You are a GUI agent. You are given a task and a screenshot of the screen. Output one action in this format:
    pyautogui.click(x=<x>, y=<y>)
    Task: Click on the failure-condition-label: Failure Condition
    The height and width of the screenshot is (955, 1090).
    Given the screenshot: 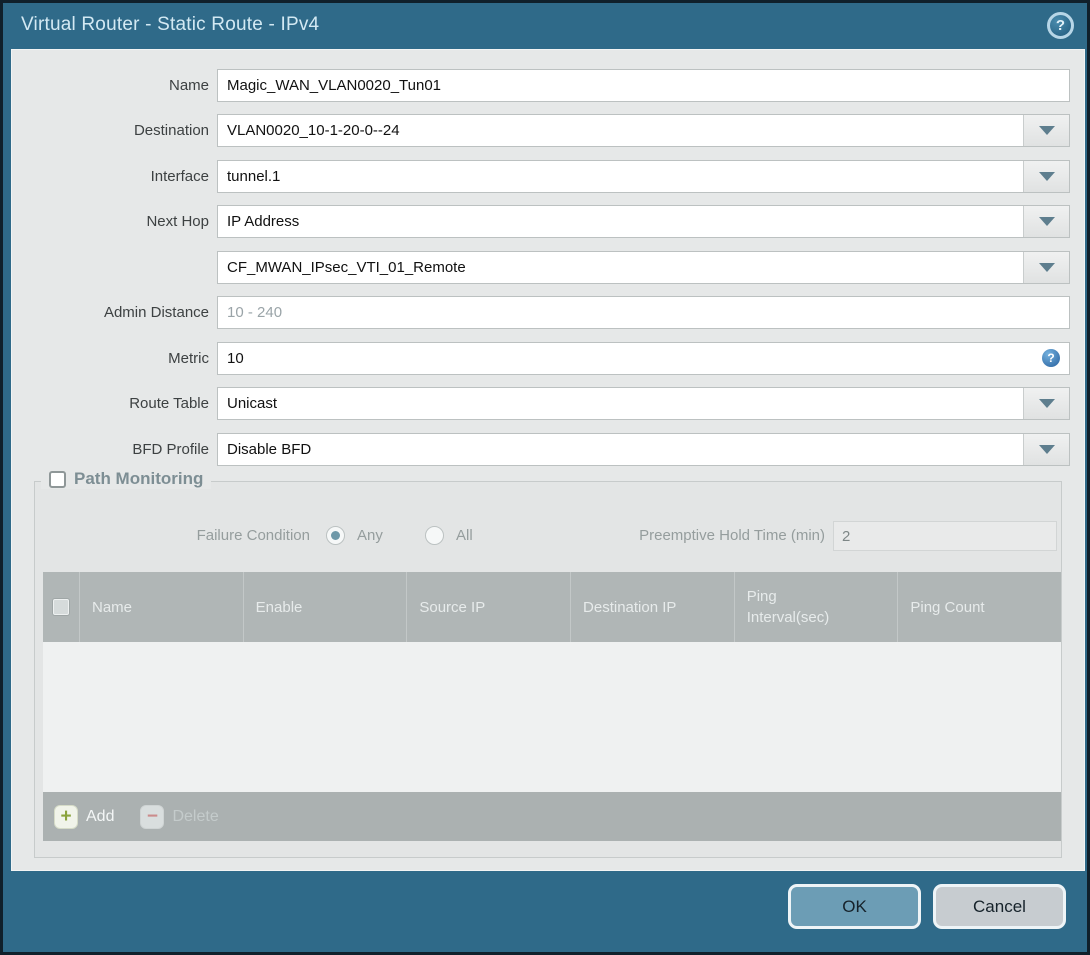 What is the action you would take?
    pyautogui.click(x=253, y=535)
    